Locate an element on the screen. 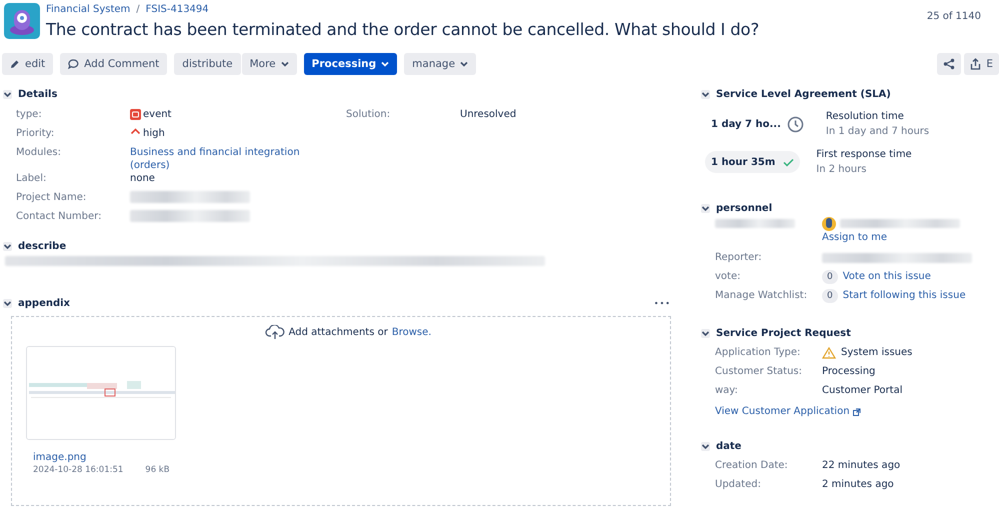  field-value: 2 minutes ago is located at coordinates (858, 485).